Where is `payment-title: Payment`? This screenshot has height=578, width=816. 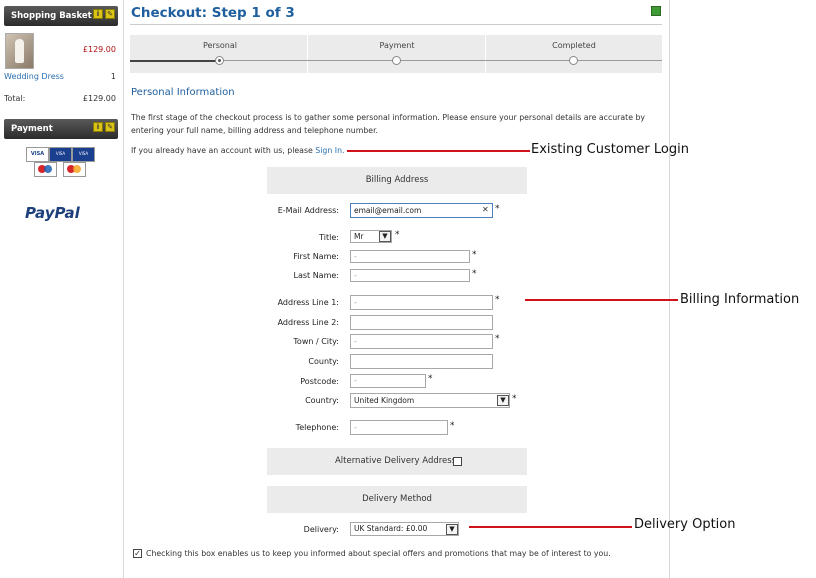
payment-title: Payment is located at coordinates (32, 129).